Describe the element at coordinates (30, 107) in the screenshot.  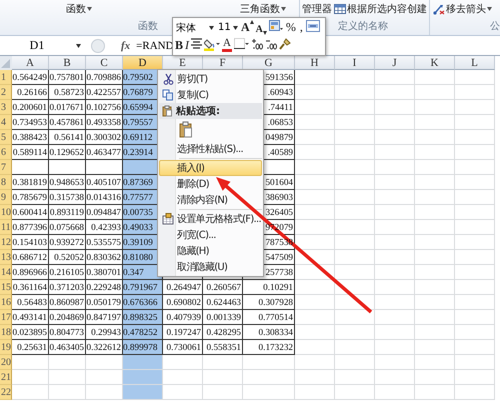
I see `table-cell: 0.200601` at that location.